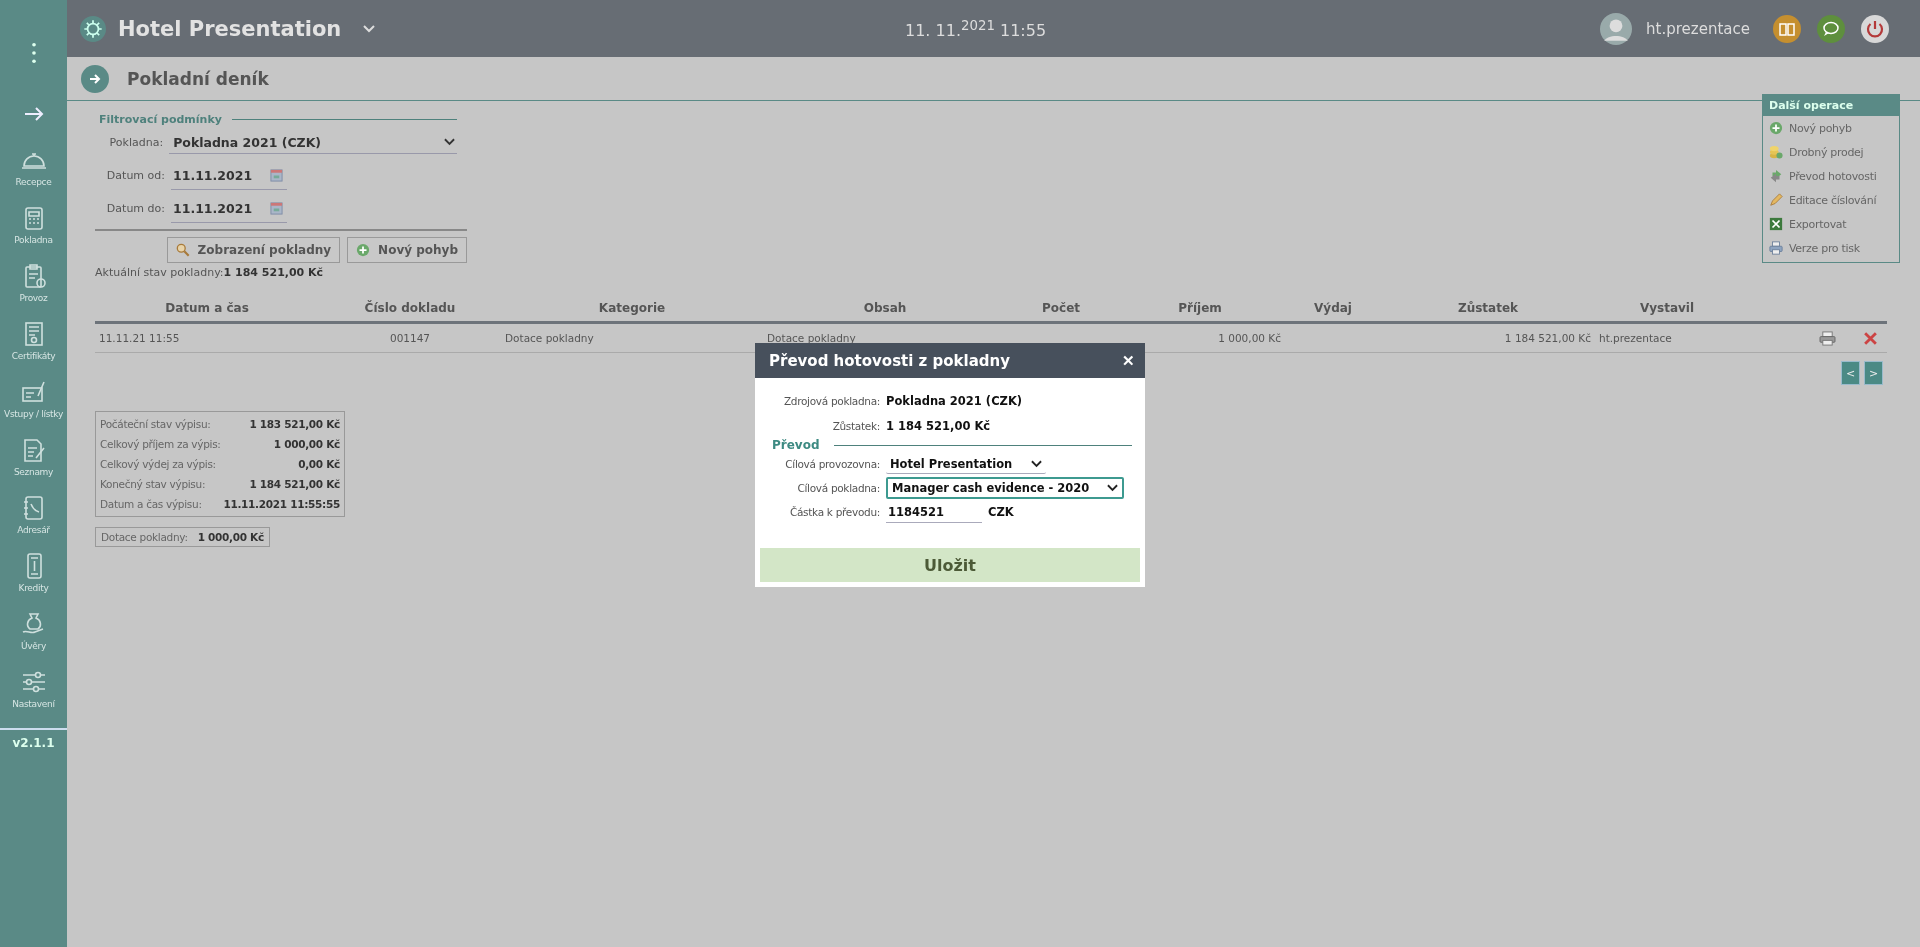  What do you see at coordinates (1061, 308) in the screenshot?
I see `column-header: Počet` at bounding box center [1061, 308].